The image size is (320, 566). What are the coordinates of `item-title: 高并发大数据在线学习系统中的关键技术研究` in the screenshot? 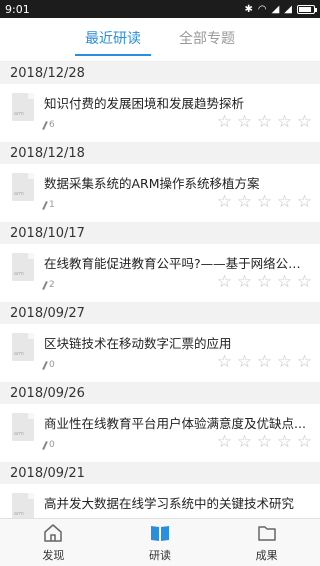 It's located at (169, 503).